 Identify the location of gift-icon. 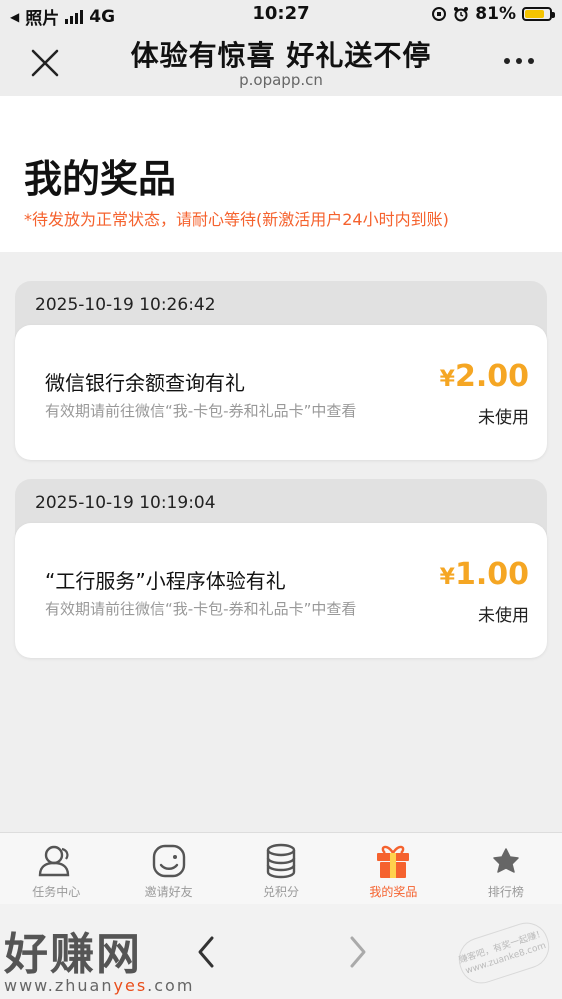
(393, 861).